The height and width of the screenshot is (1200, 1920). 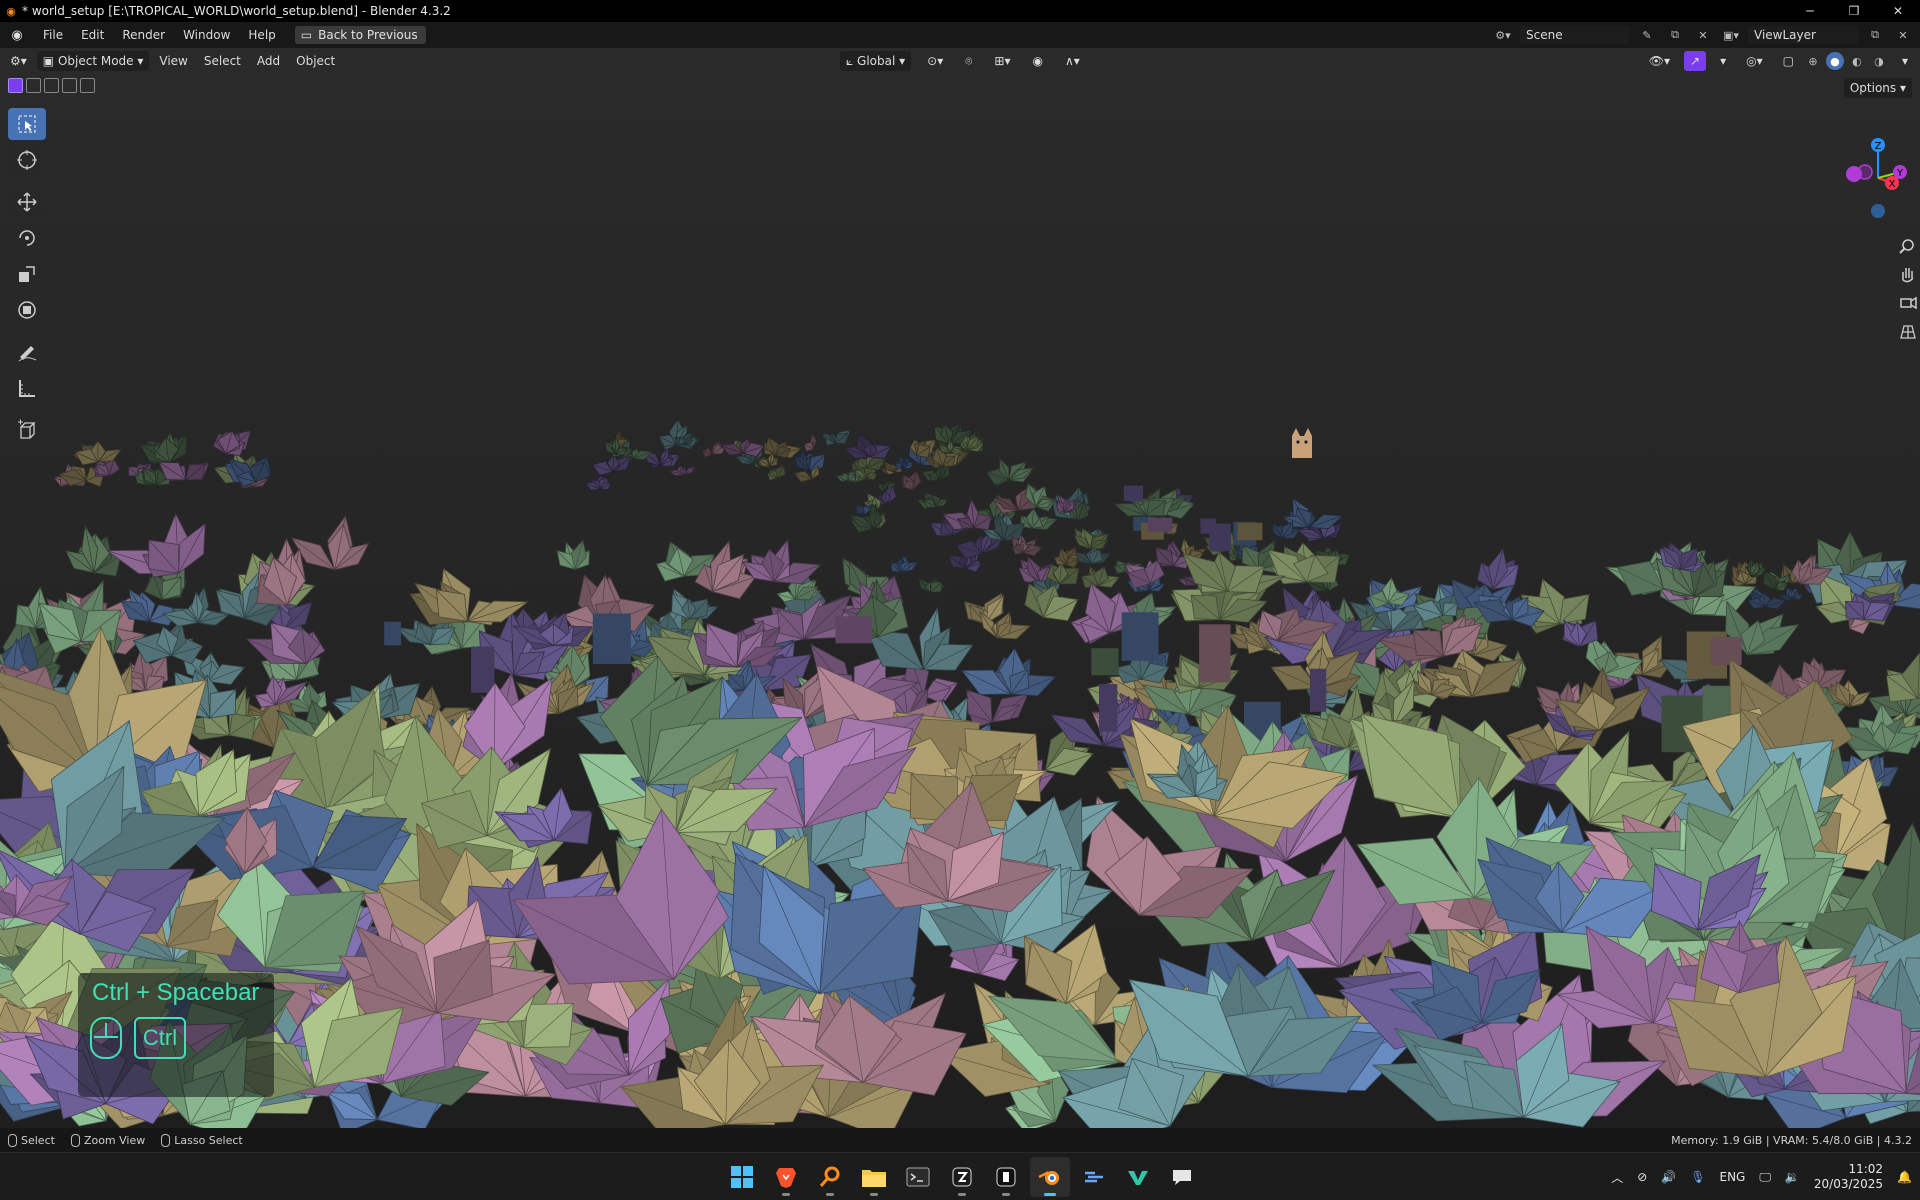 What do you see at coordinates (1668, 1177) in the screenshot?
I see `speaker-icon: 🔊` at bounding box center [1668, 1177].